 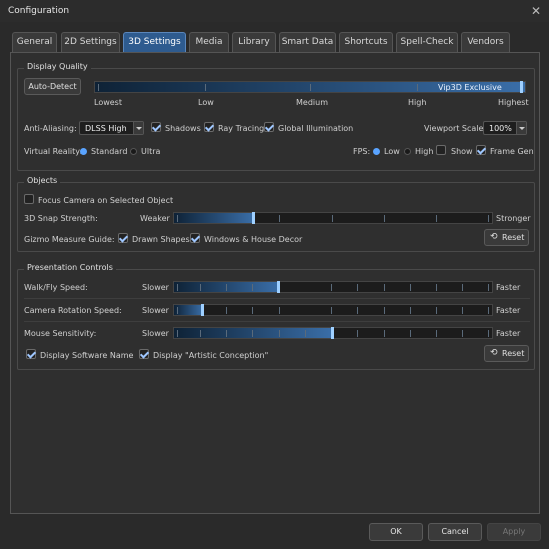 What do you see at coordinates (154, 42) in the screenshot?
I see `tab-3d-settings: 3D Settings` at bounding box center [154, 42].